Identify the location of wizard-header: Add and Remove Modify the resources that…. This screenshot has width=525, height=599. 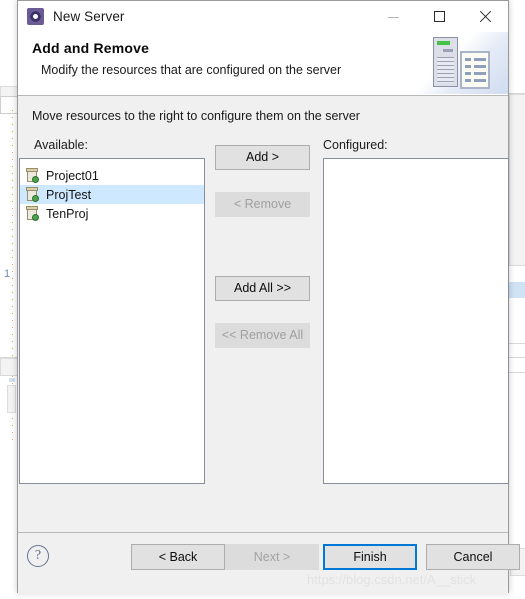
(263, 64).